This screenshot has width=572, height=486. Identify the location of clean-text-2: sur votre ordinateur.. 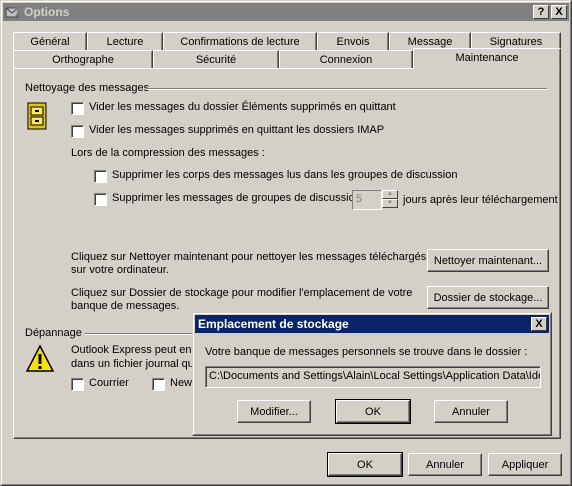
(120, 270).